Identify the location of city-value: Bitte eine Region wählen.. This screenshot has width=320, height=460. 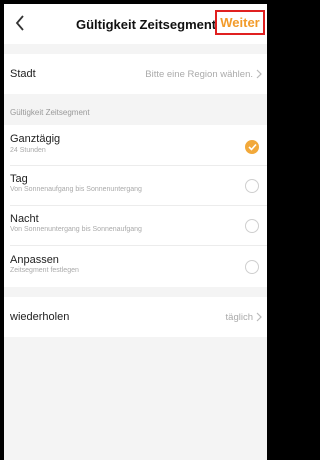
(199, 74).